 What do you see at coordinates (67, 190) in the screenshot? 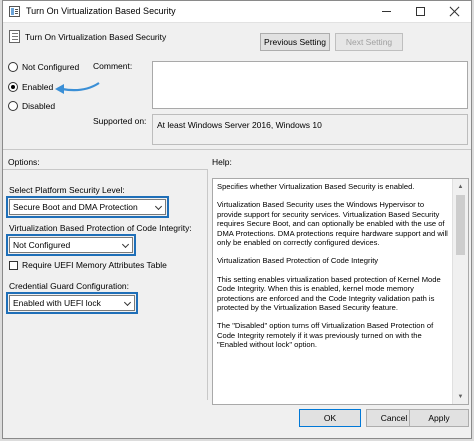
I see `platform-security-label: Select Platform Security Level:` at bounding box center [67, 190].